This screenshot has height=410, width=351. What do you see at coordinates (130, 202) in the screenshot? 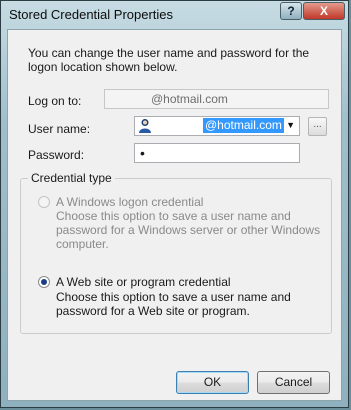
I see `windows-credential-label: A Windows logon credential` at bounding box center [130, 202].